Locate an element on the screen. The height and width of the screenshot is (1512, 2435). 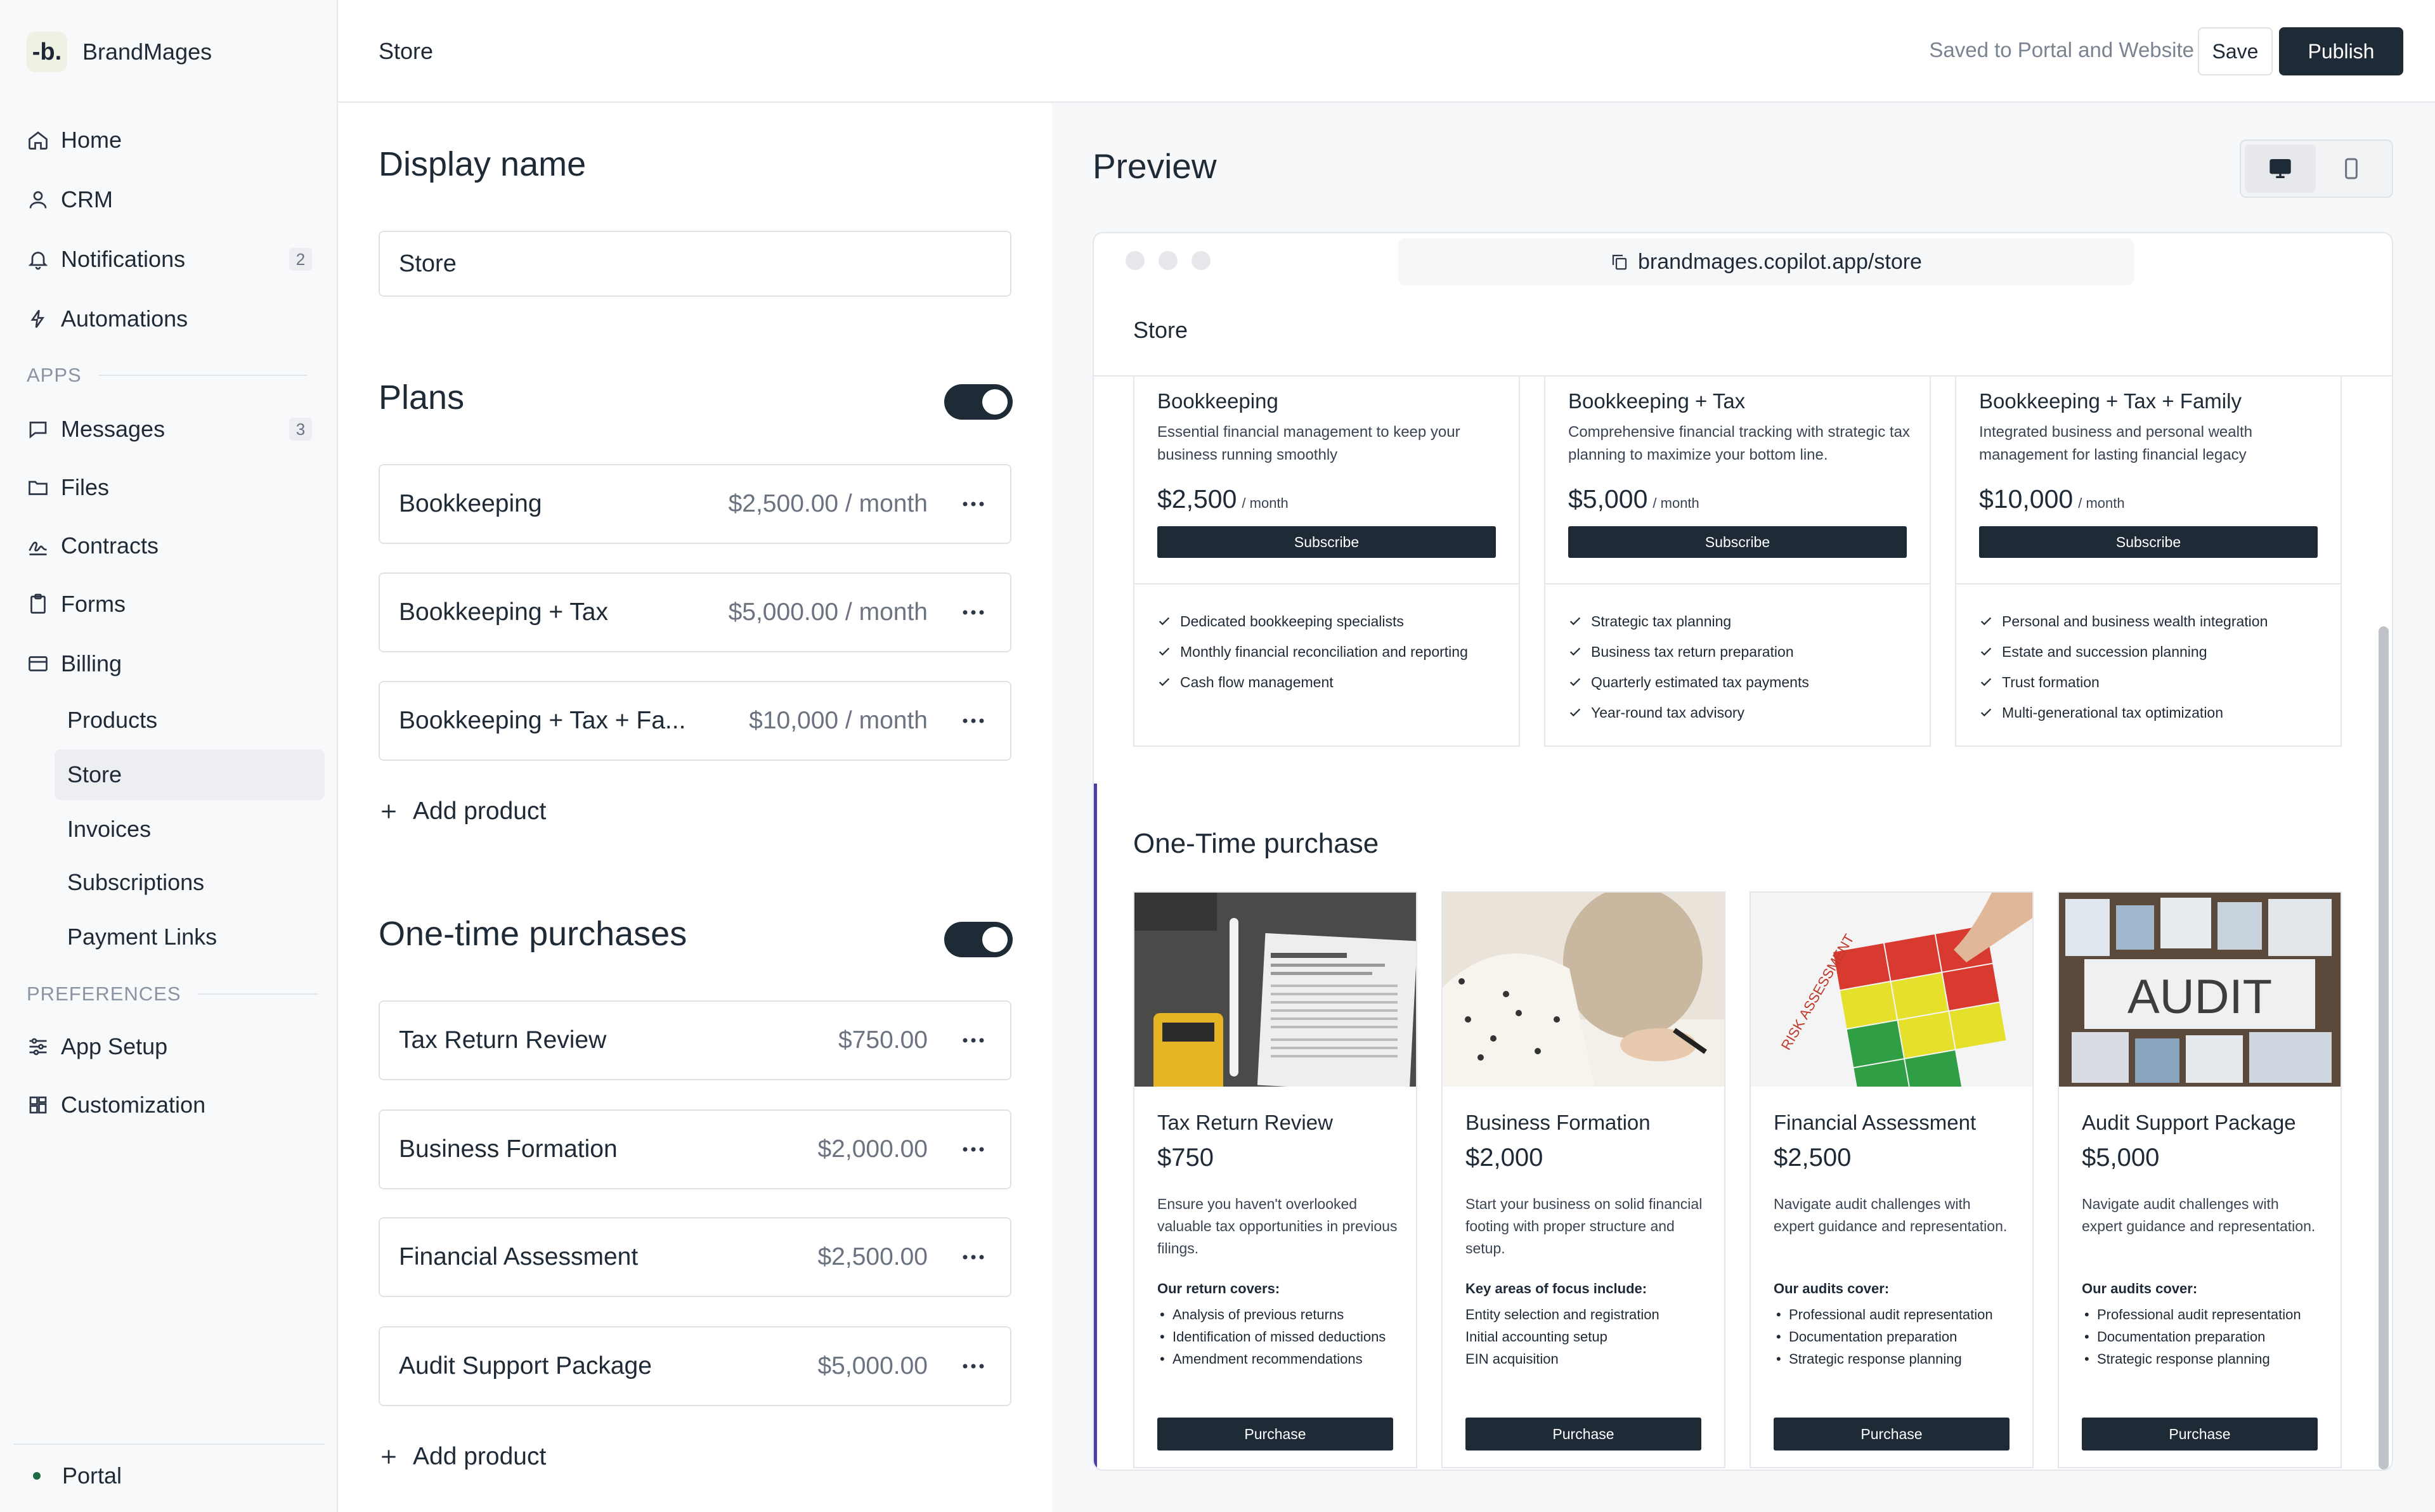
plan-row: Bookkeeping + Tax $5,000.00 / month is located at coordinates (695, 612).